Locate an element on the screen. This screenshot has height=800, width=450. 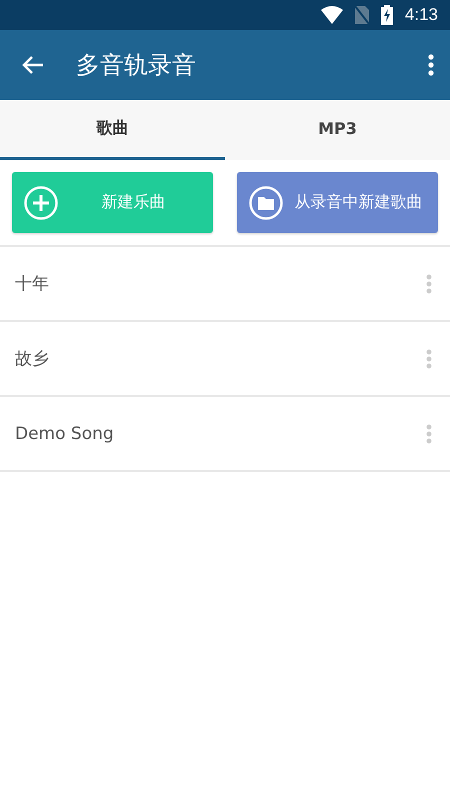
app-title: 多音轨录音 is located at coordinates (136, 65).